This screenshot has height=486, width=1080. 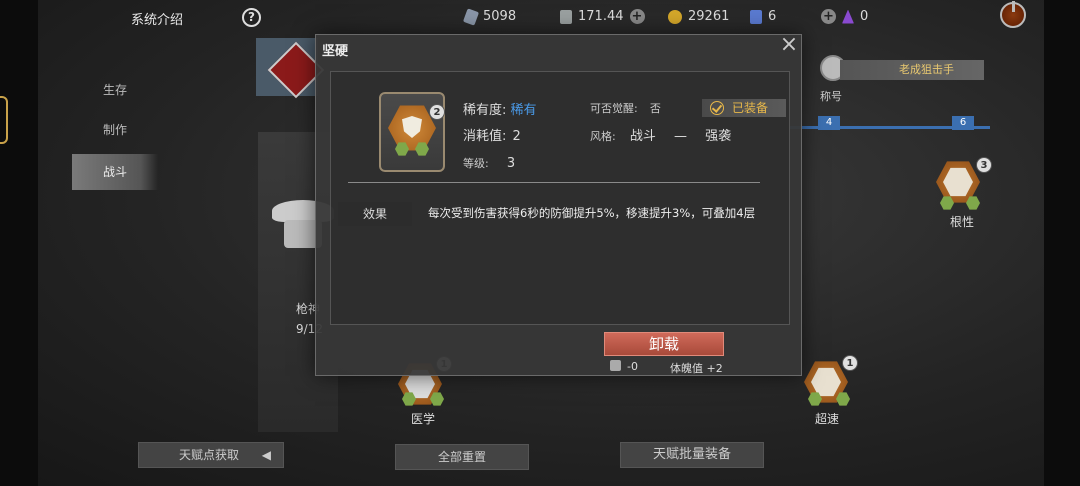 I want to click on crystal-value: 0, so click(x=864, y=16).